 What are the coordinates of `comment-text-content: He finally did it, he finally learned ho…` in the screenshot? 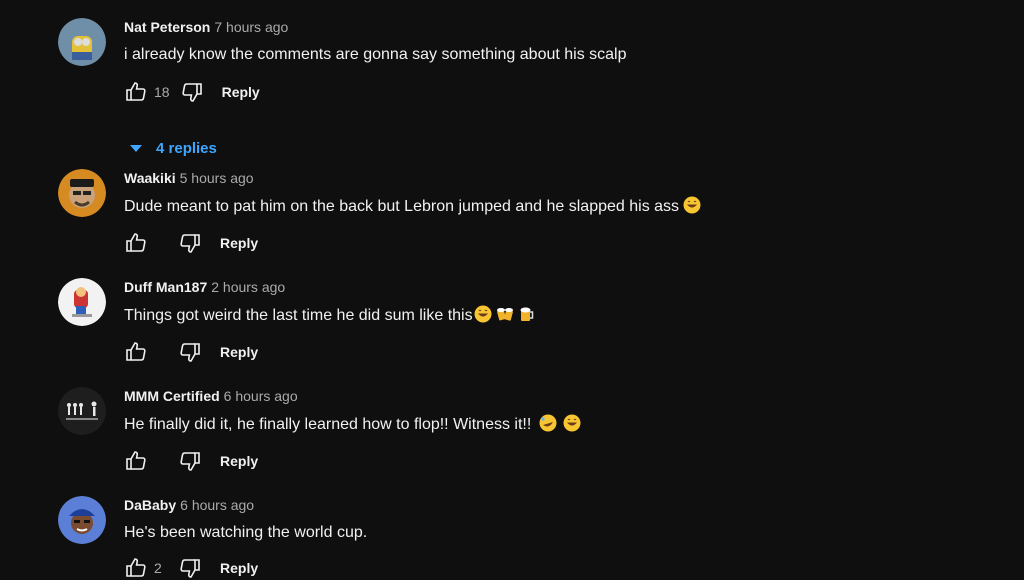 It's located at (328, 424).